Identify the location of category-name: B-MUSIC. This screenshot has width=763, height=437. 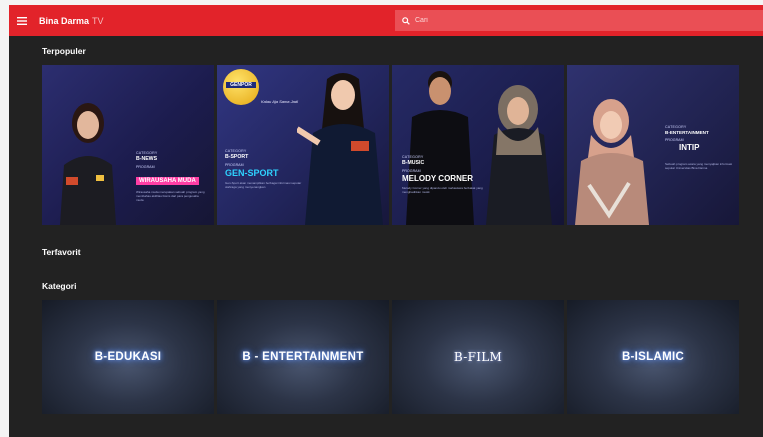
(413, 163).